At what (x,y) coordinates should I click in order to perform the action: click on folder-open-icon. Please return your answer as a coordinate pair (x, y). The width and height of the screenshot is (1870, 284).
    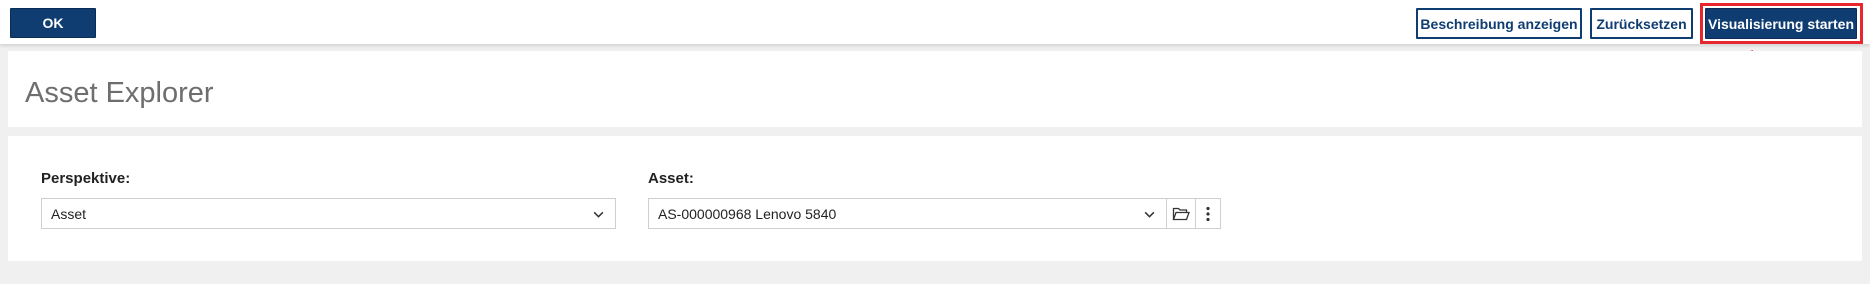
    Looking at the image, I should click on (1181, 213).